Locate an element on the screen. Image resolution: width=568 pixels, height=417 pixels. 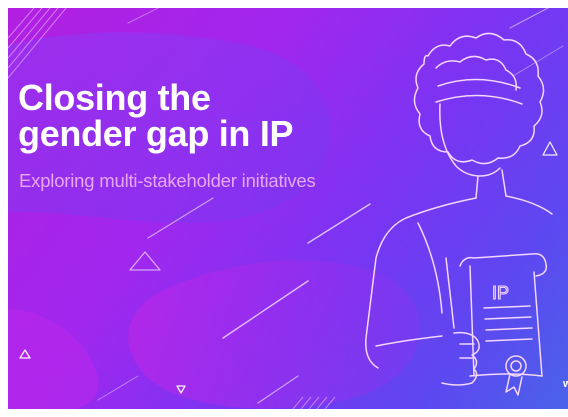
title-line-1: Closing the is located at coordinates (114, 97).